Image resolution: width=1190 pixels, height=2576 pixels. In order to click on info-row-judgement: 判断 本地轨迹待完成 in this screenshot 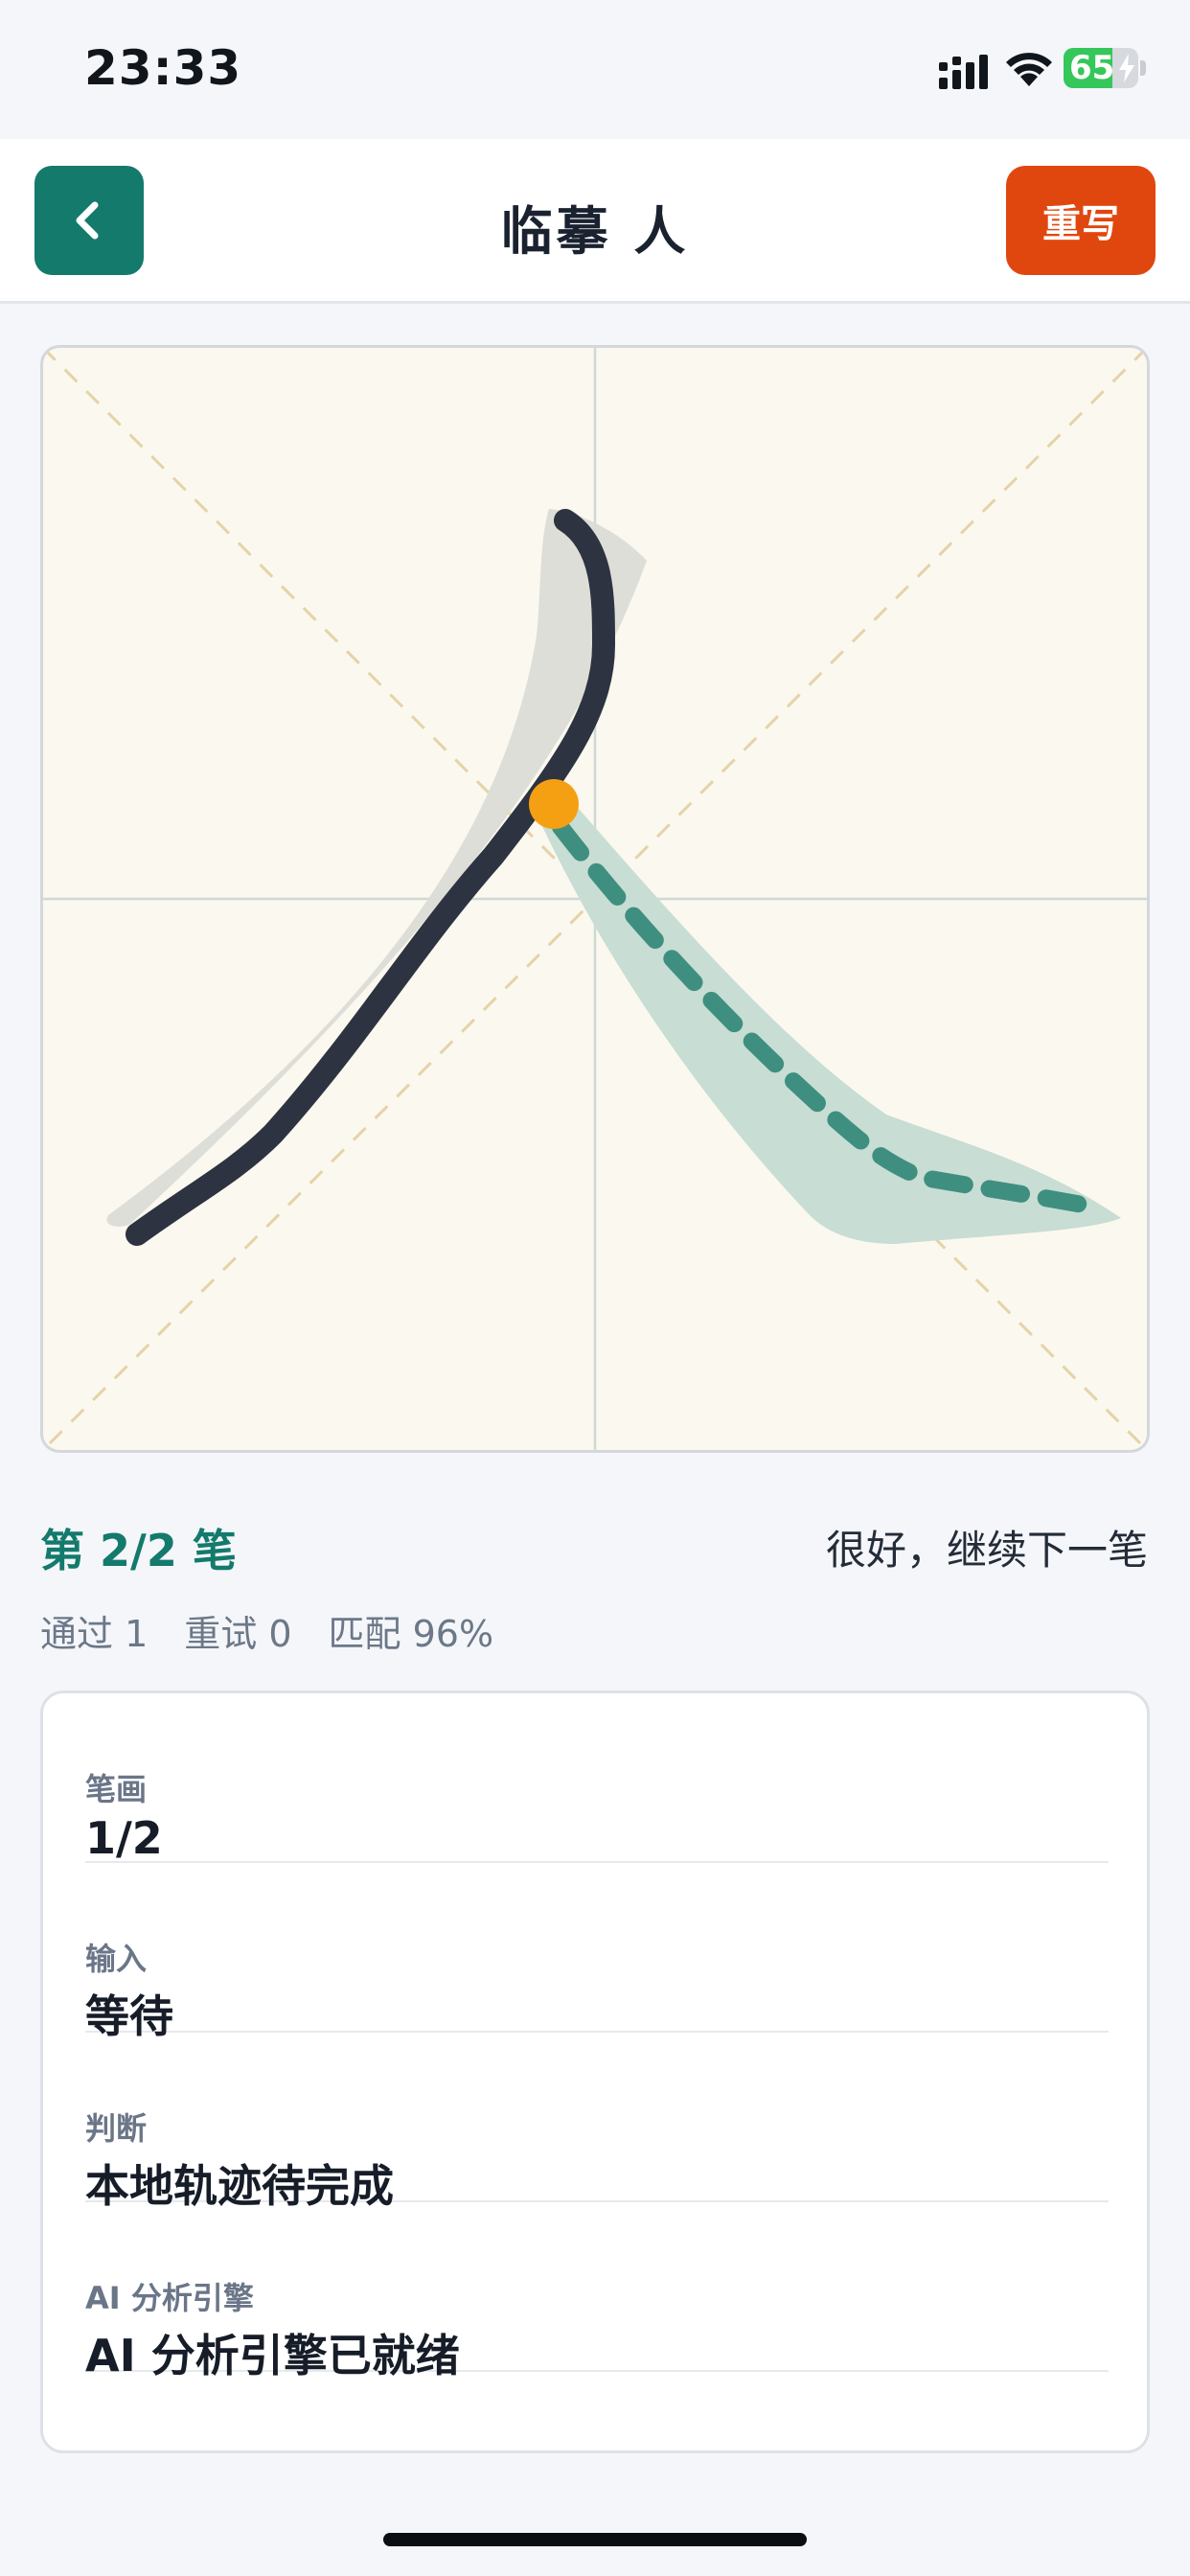, I will do `click(597, 2122)`.